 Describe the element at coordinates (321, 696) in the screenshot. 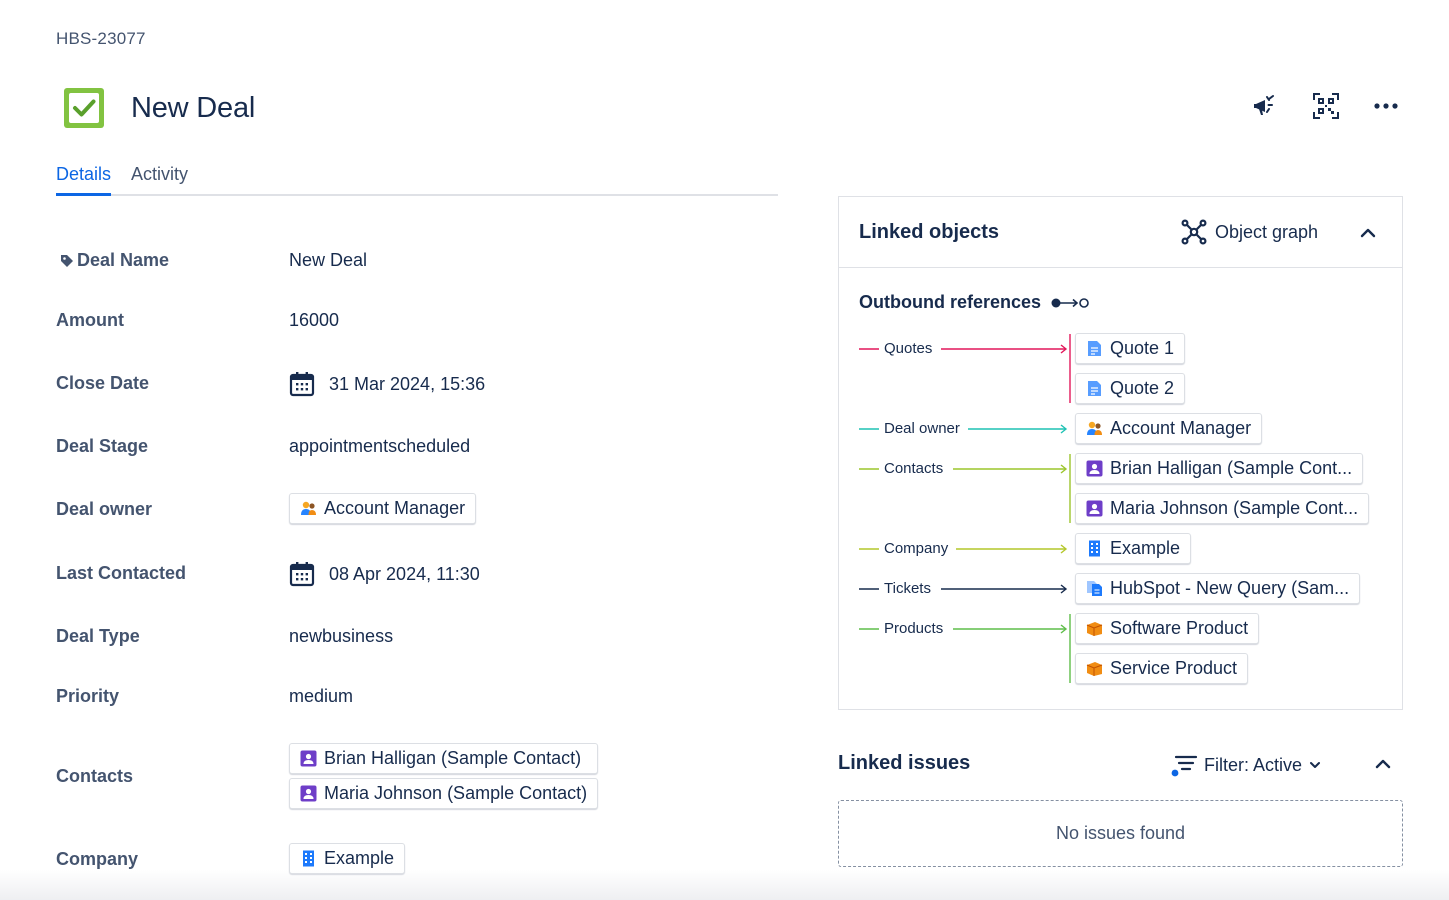

I see `field-value-priority: medium` at that location.